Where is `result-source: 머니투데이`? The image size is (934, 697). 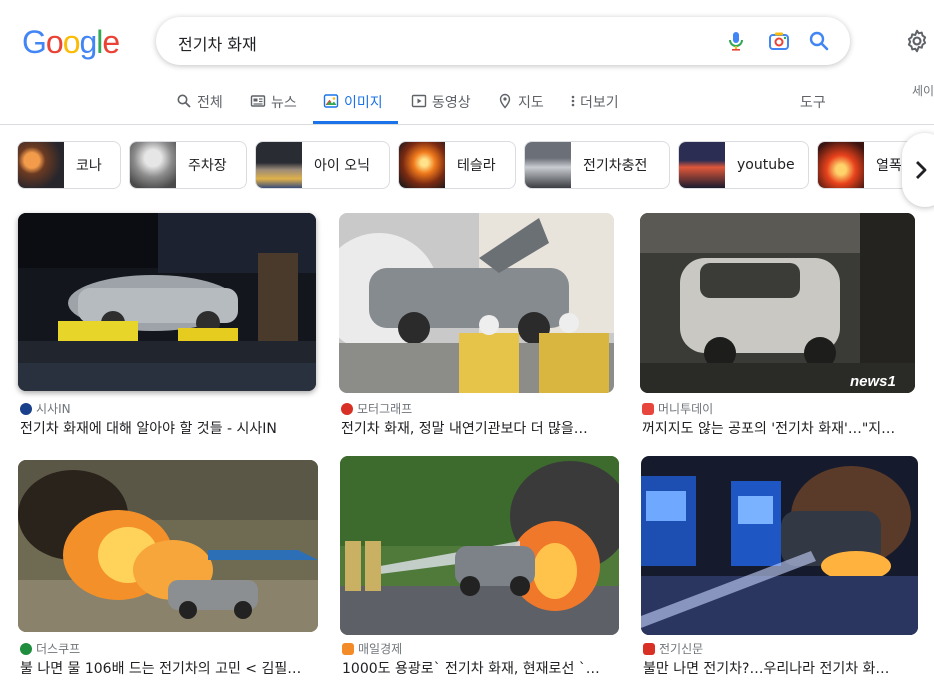
result-source: 머니투데이 is located at coordinates (677, 408).